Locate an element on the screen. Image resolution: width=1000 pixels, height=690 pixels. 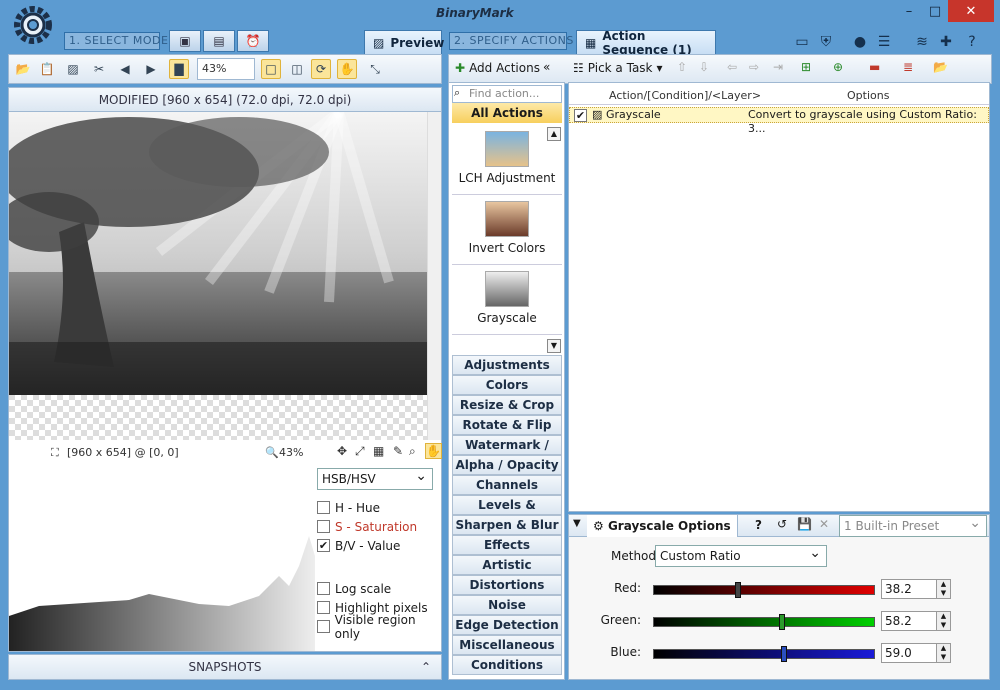
move-icon: ✥ is located at coordinates (342, 451).